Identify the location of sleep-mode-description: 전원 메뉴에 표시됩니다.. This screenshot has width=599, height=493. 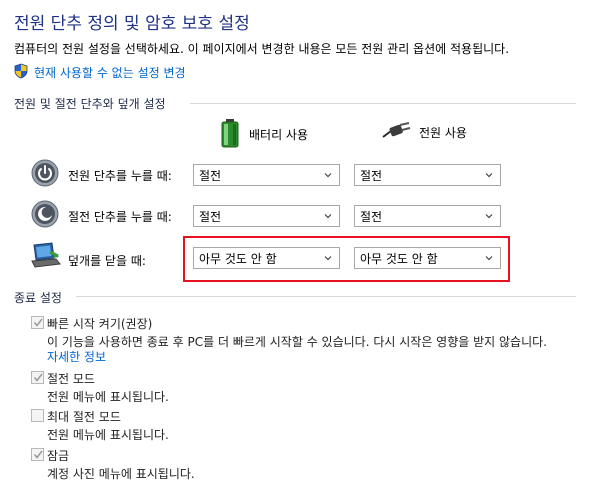
(108, 397).